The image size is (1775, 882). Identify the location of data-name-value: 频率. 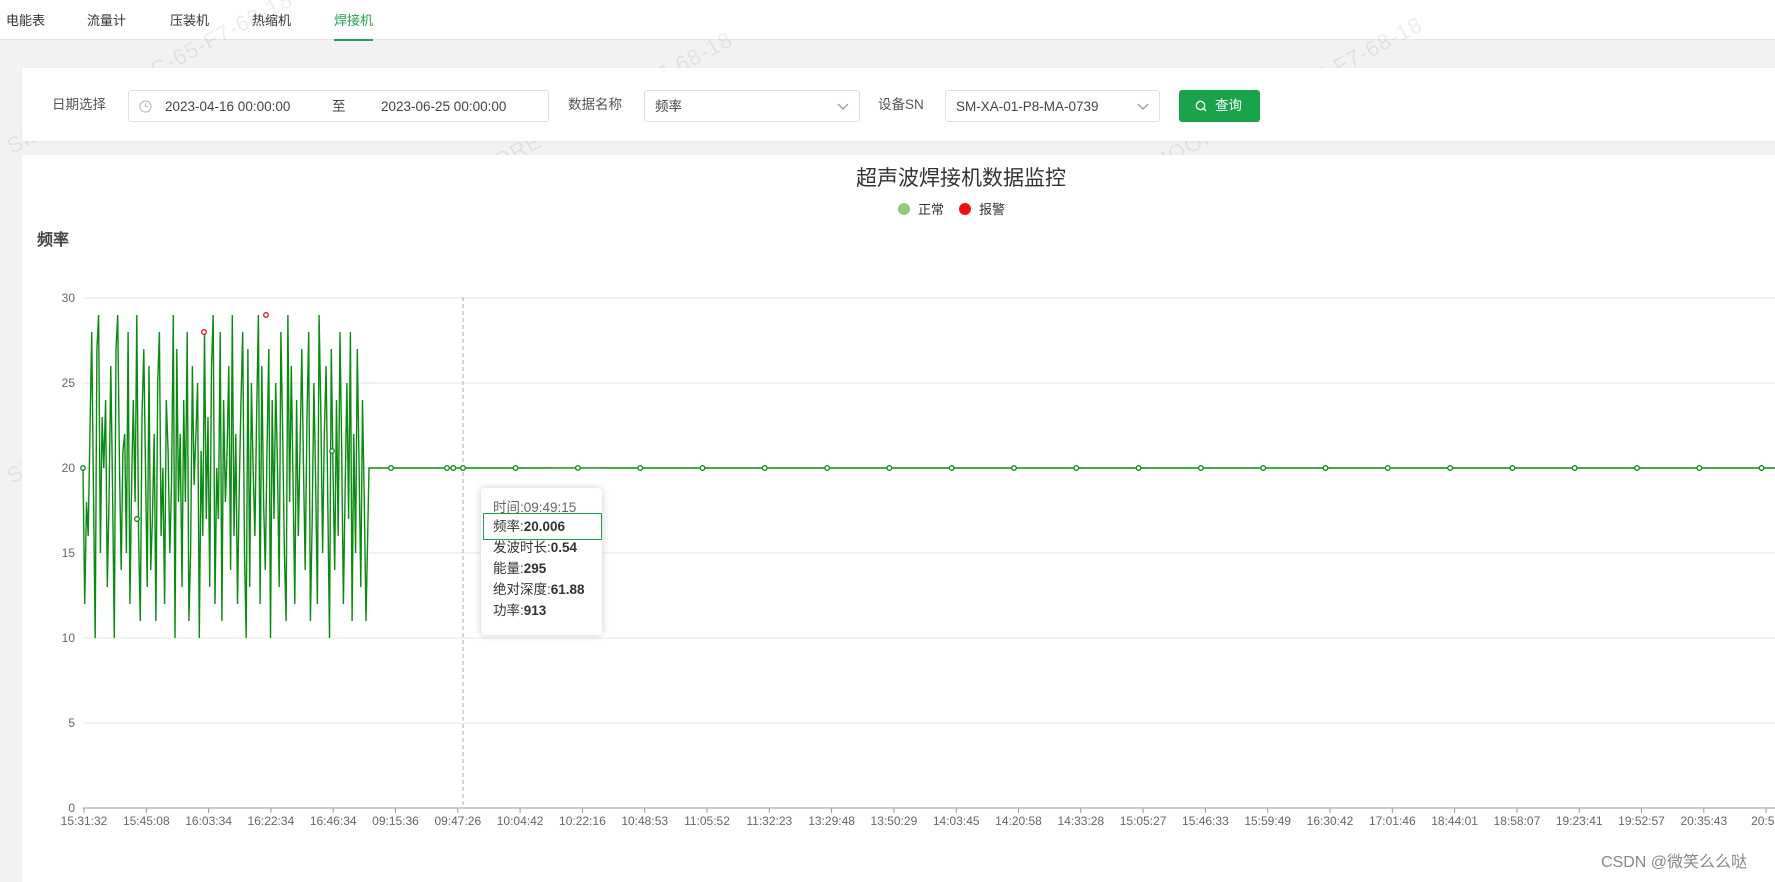
(668, 106).